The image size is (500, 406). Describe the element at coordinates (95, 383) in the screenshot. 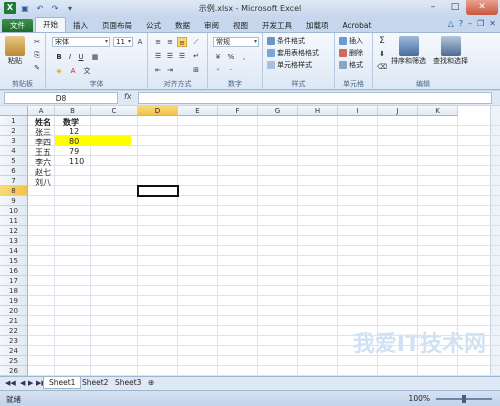

I see `sheet-tab-sheet2: Sheet2` at that location.